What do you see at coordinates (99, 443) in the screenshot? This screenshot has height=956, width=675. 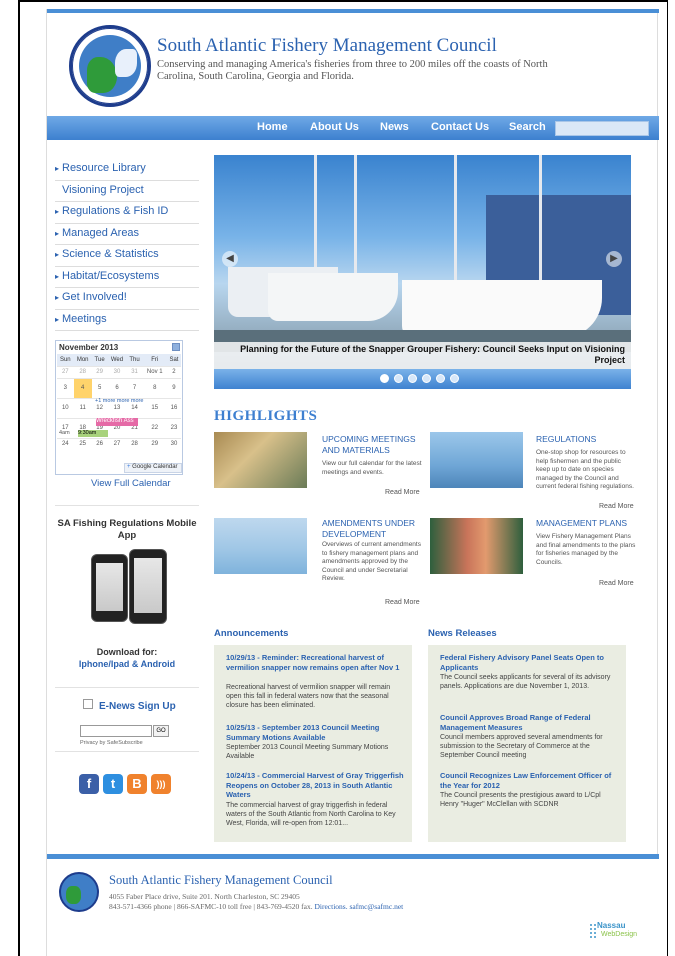 I see `calendar-day: 26` at bounding box center [99, 443].